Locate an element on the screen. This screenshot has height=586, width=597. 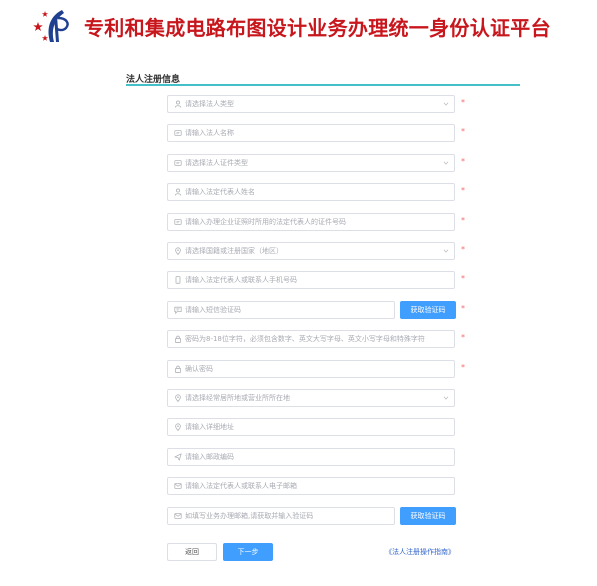
input-15: 如填写业务办理邮箱,请获取并输入验证码 is located at coordinates (281, 516).